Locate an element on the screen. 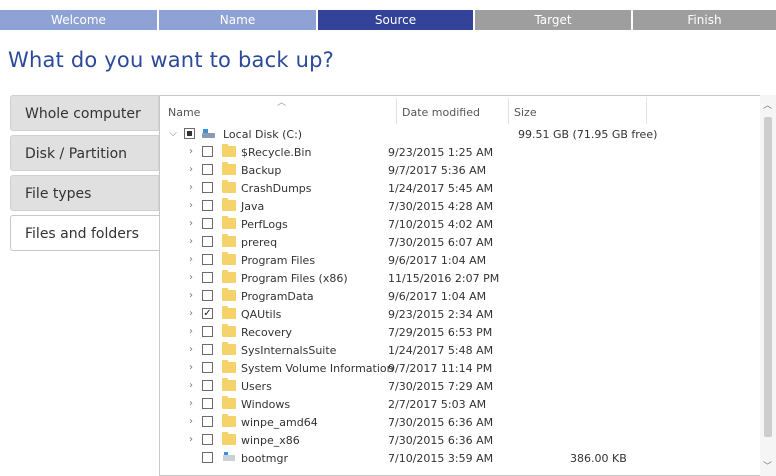 The width and height of the screenshot is (776, 476). tree-row-folder: › winpe_x86 7/30/2015 6:36 AM is located at coordinates (460, 440).